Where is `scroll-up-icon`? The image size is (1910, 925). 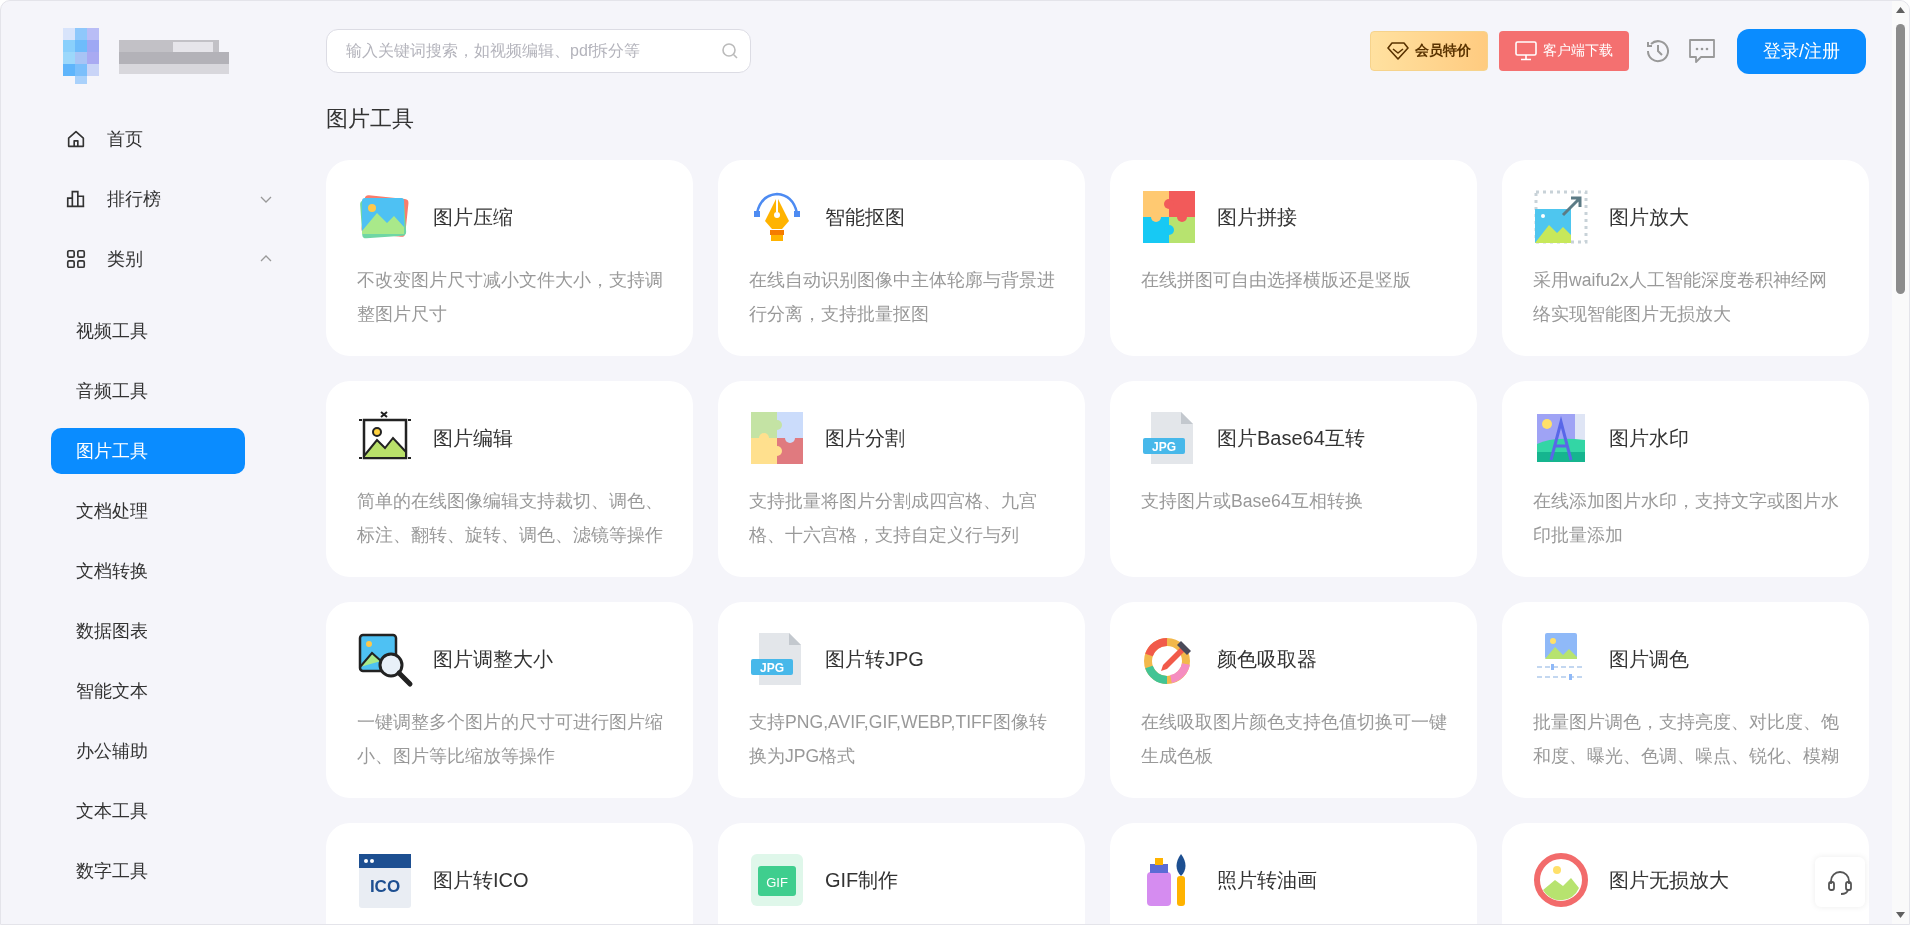 scroll-up-icon is located at coordinates (1900, 10).